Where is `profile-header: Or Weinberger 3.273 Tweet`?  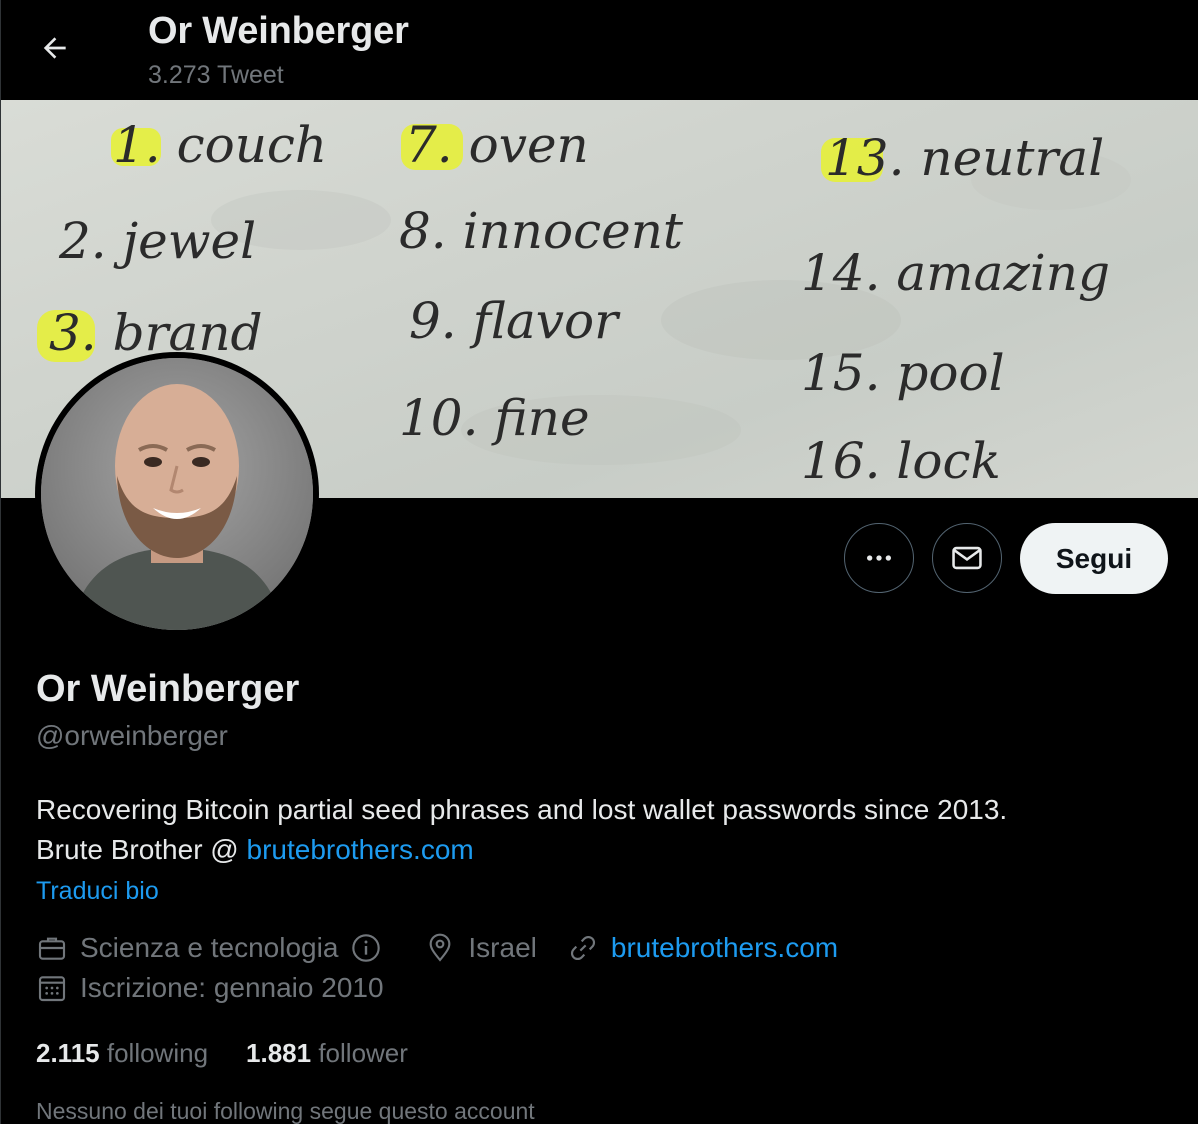 profile-header: Or Weinberger 3.273 Tweet is located at coordinates (599, 50).